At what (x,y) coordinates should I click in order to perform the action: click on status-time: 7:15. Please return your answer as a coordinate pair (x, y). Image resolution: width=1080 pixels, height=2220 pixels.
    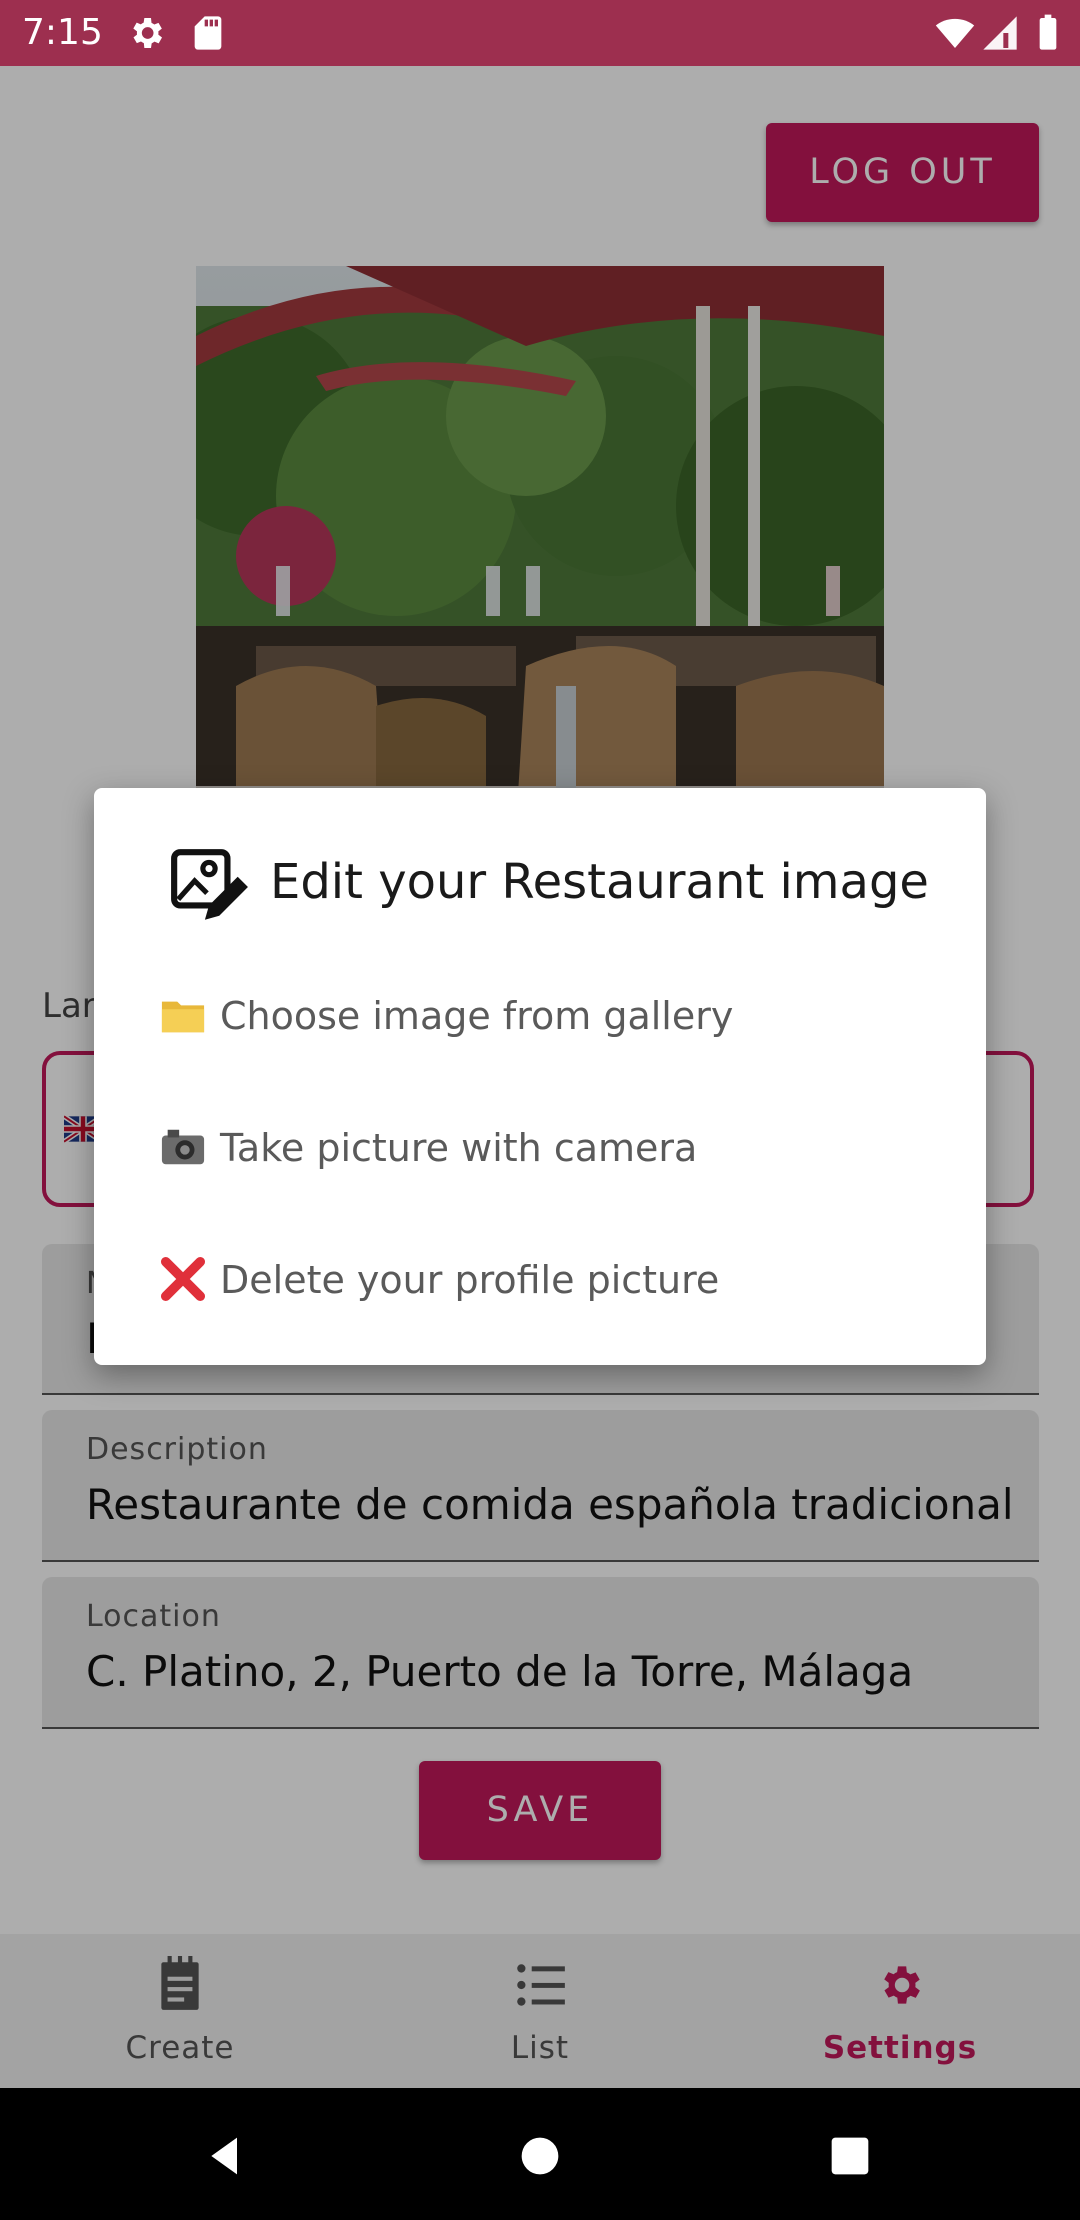
    Looking at the image, I should click on (62, 32).